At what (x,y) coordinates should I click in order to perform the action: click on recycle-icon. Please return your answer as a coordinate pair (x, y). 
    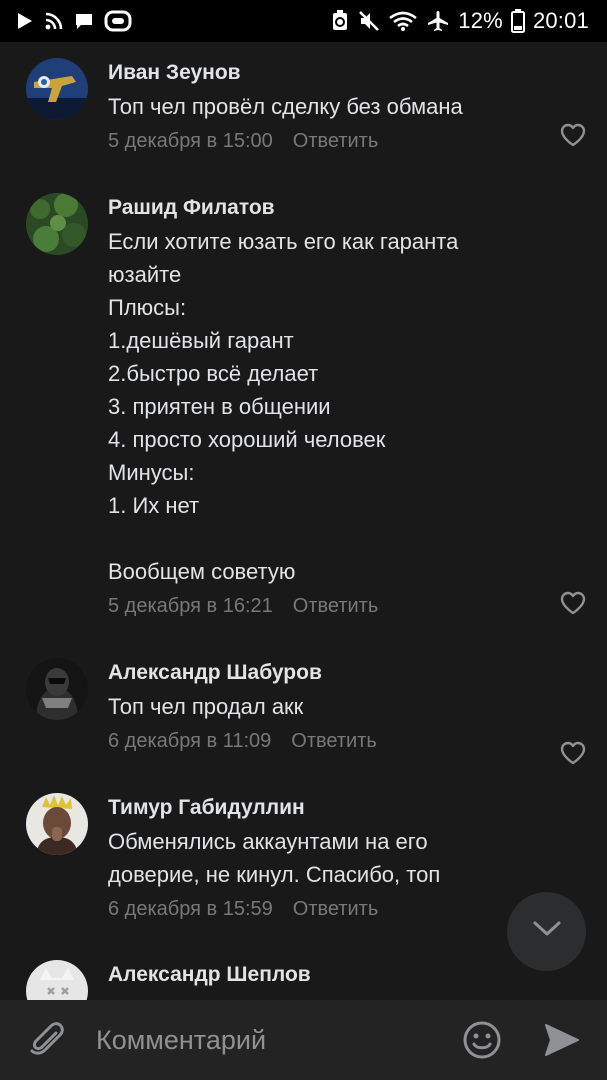
    Looking at the image, I should click on (340, 21).